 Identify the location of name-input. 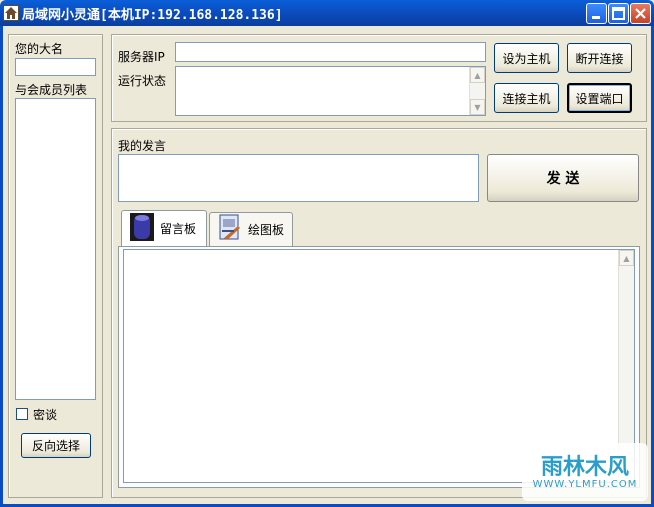
(55, 67).